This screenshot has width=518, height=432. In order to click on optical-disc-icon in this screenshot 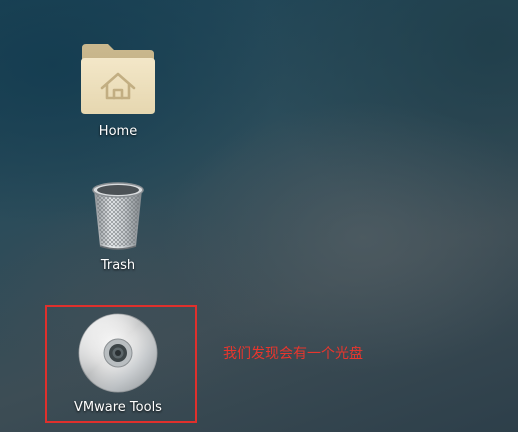, I will do `click(118, 353)`.